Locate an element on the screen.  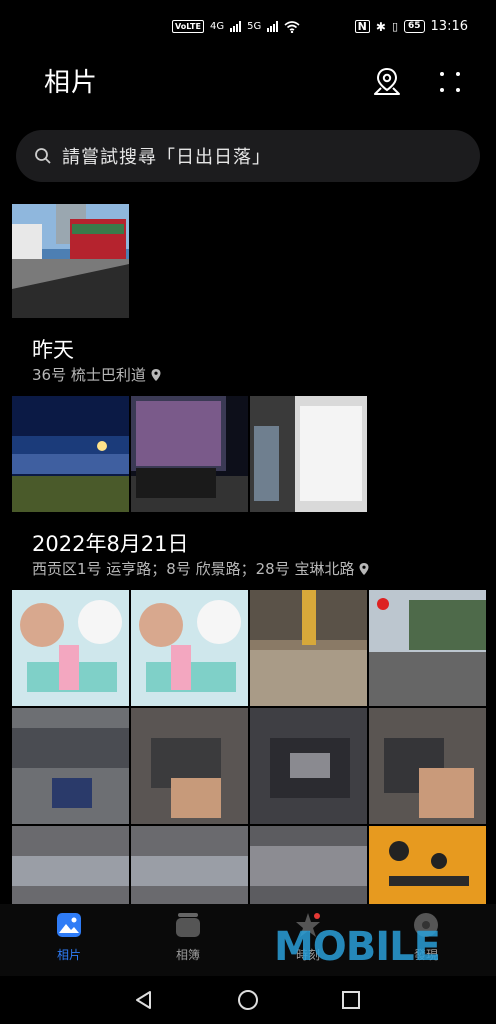
clock: 13:16 is located at coordinates (449, 26).